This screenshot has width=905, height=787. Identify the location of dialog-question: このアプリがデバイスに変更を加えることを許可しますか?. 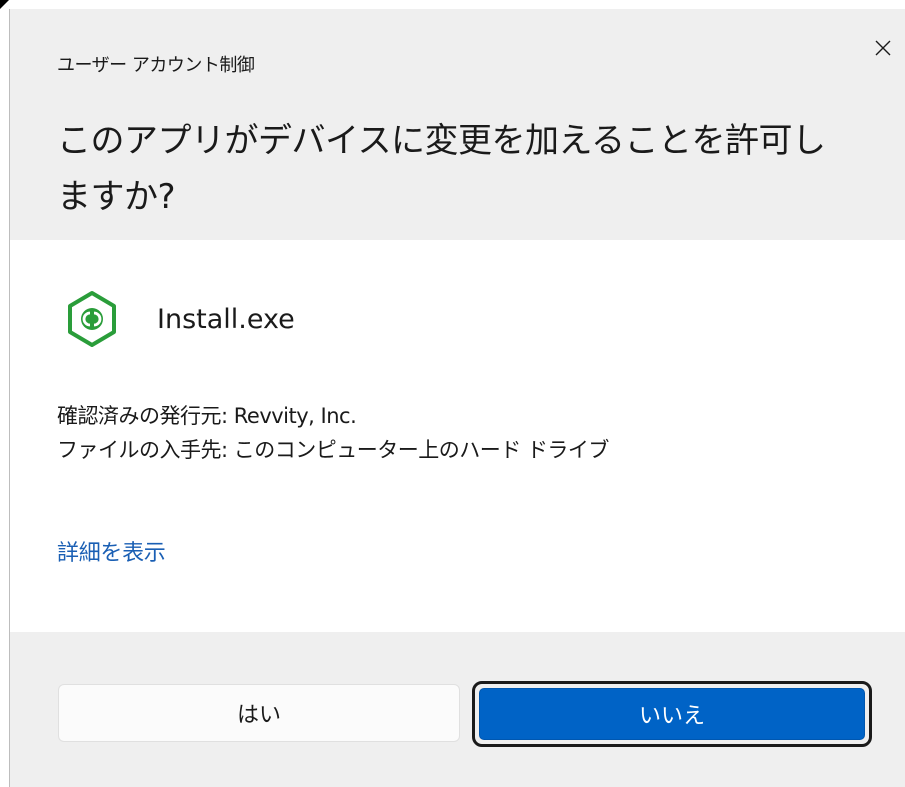
(441, 169).